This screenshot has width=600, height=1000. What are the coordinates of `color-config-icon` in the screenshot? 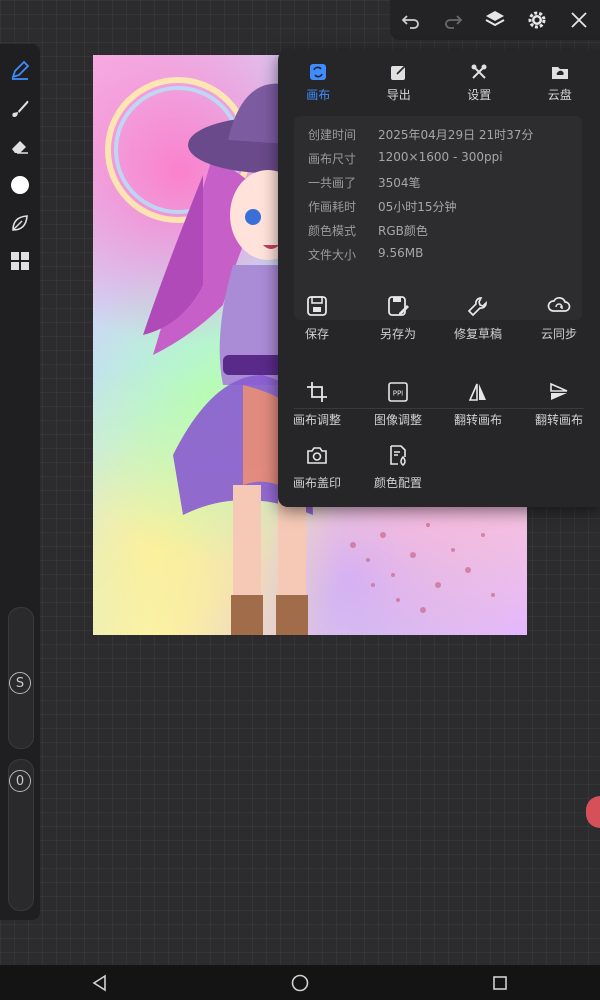 It's located at (398, 455).